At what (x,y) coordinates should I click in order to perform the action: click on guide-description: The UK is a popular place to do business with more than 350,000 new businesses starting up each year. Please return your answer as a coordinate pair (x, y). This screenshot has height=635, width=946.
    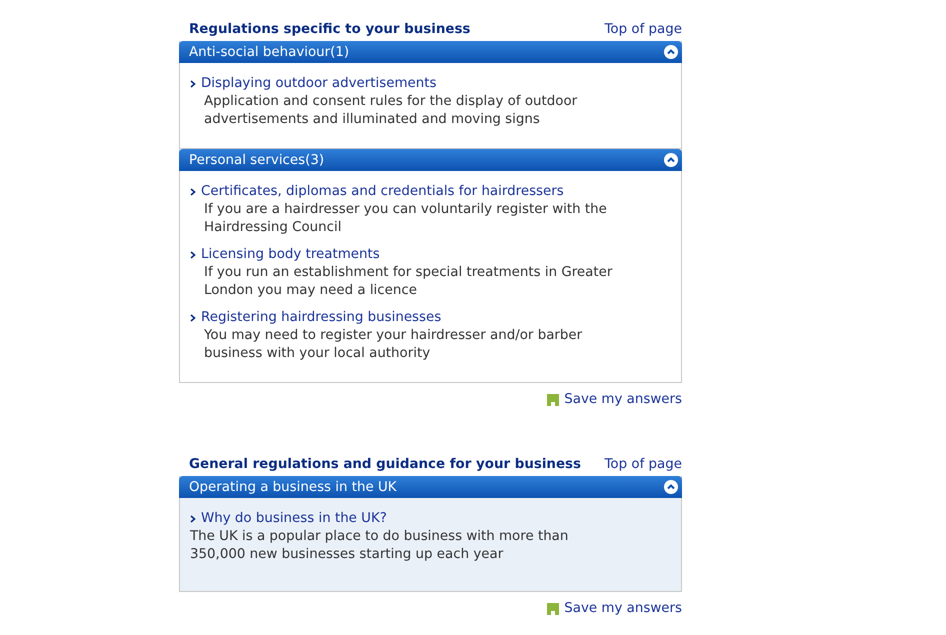
    Looking at the image, I should click on (380, 545).